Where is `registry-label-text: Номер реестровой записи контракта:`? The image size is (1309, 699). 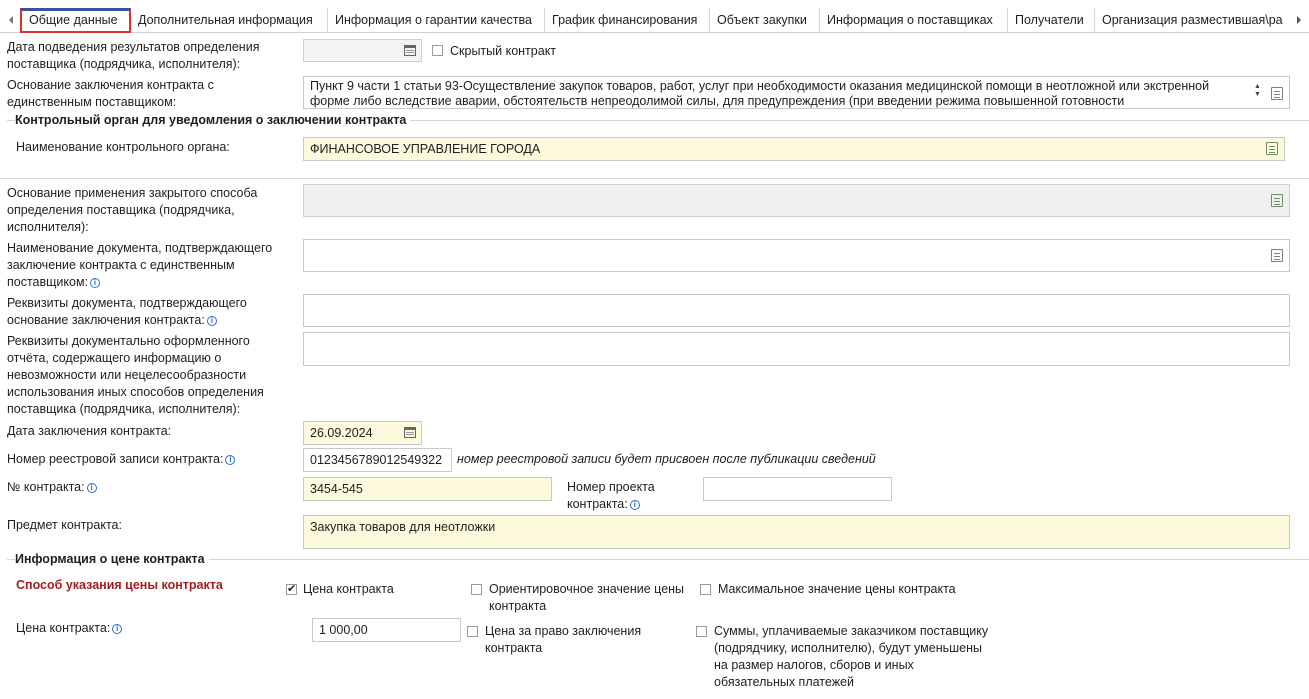 registry-label-text: Номер реестровой записи контракта: is located at coordinates (115, 459).